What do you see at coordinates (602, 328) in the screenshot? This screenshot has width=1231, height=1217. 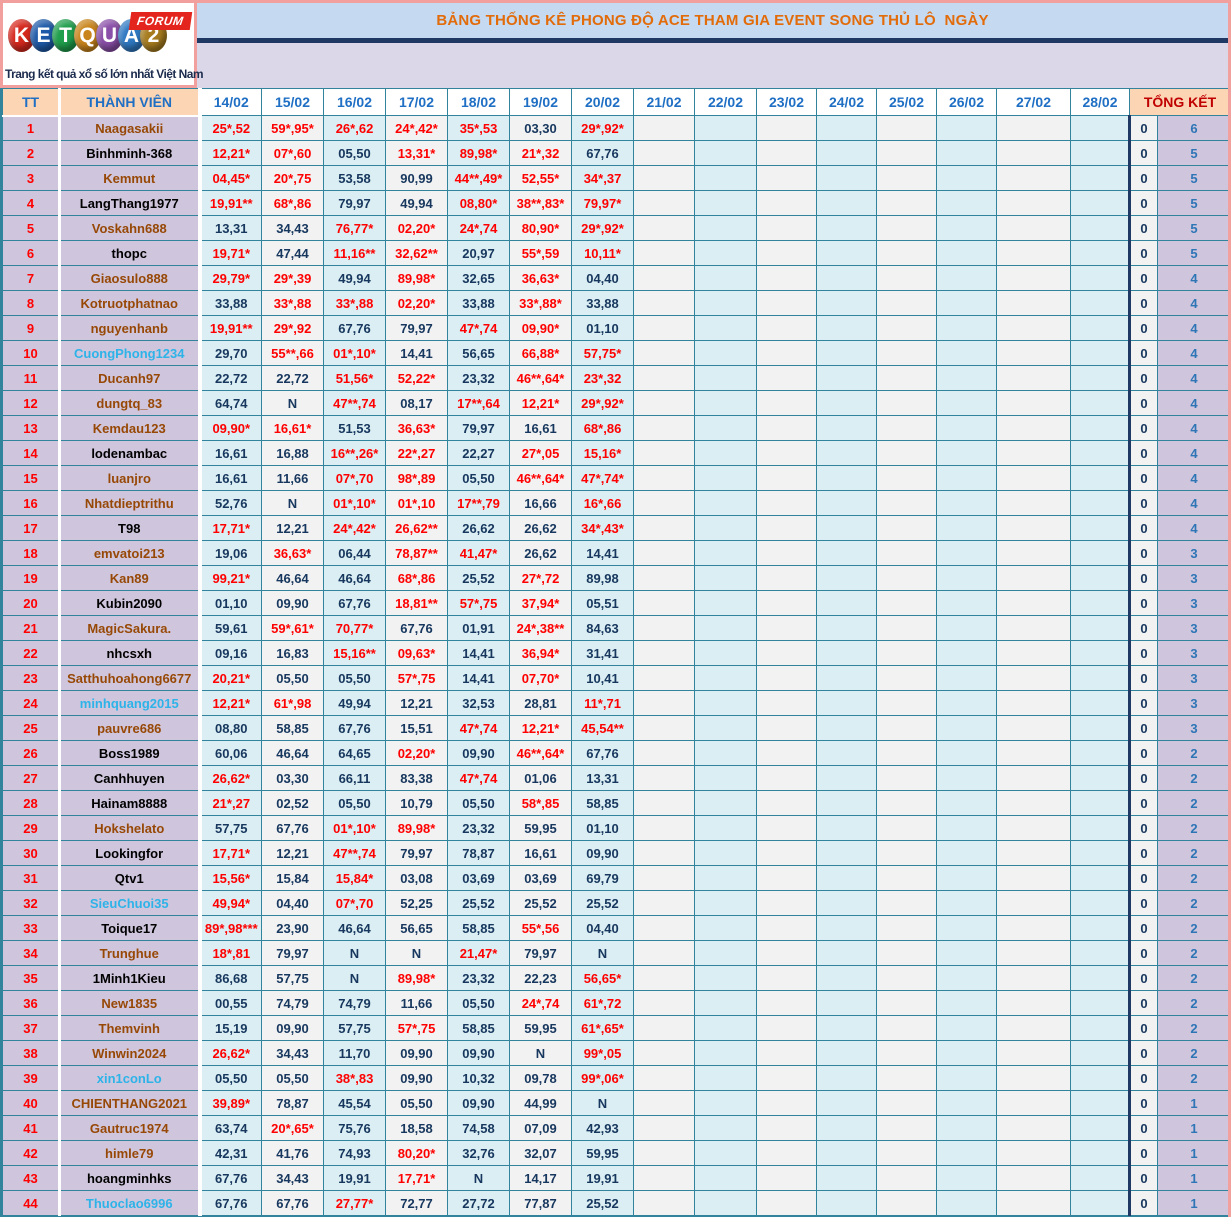 I see `value-cell: 01,10` at bounding box center [602, 328].